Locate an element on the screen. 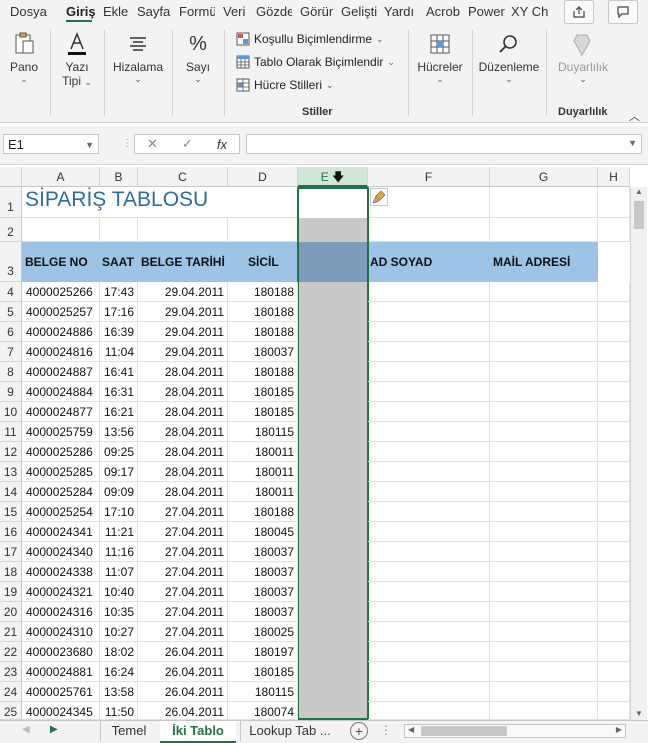 This screenshot has width=648, height=743. table-cell: 4000024816 is located at coordinates (61, 352).